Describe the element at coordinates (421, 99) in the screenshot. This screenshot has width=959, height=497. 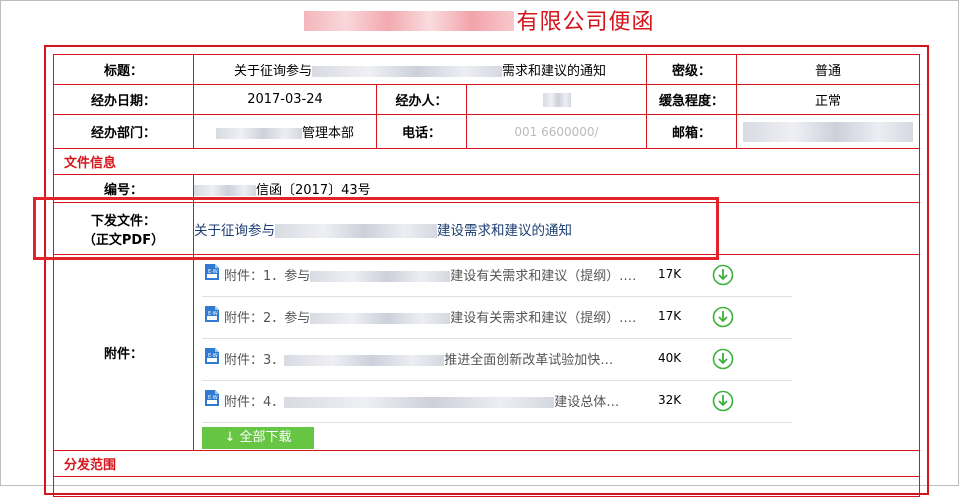
I see `handler-label: 经办人：` at that location.